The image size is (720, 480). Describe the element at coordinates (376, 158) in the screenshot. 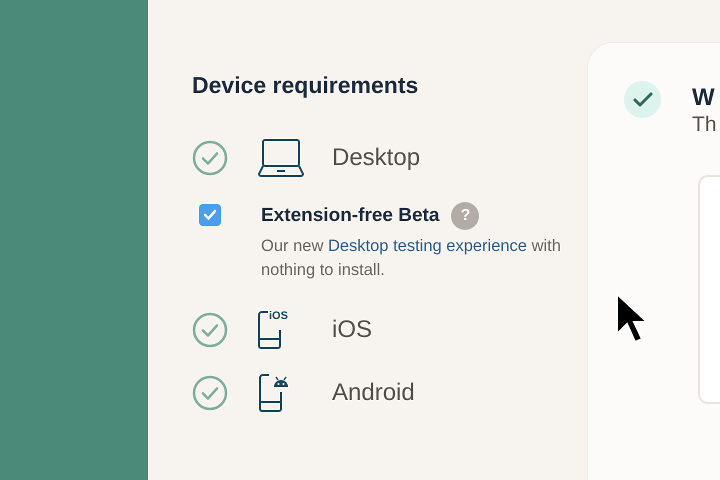

I see `device-label: Desktop` at that location.